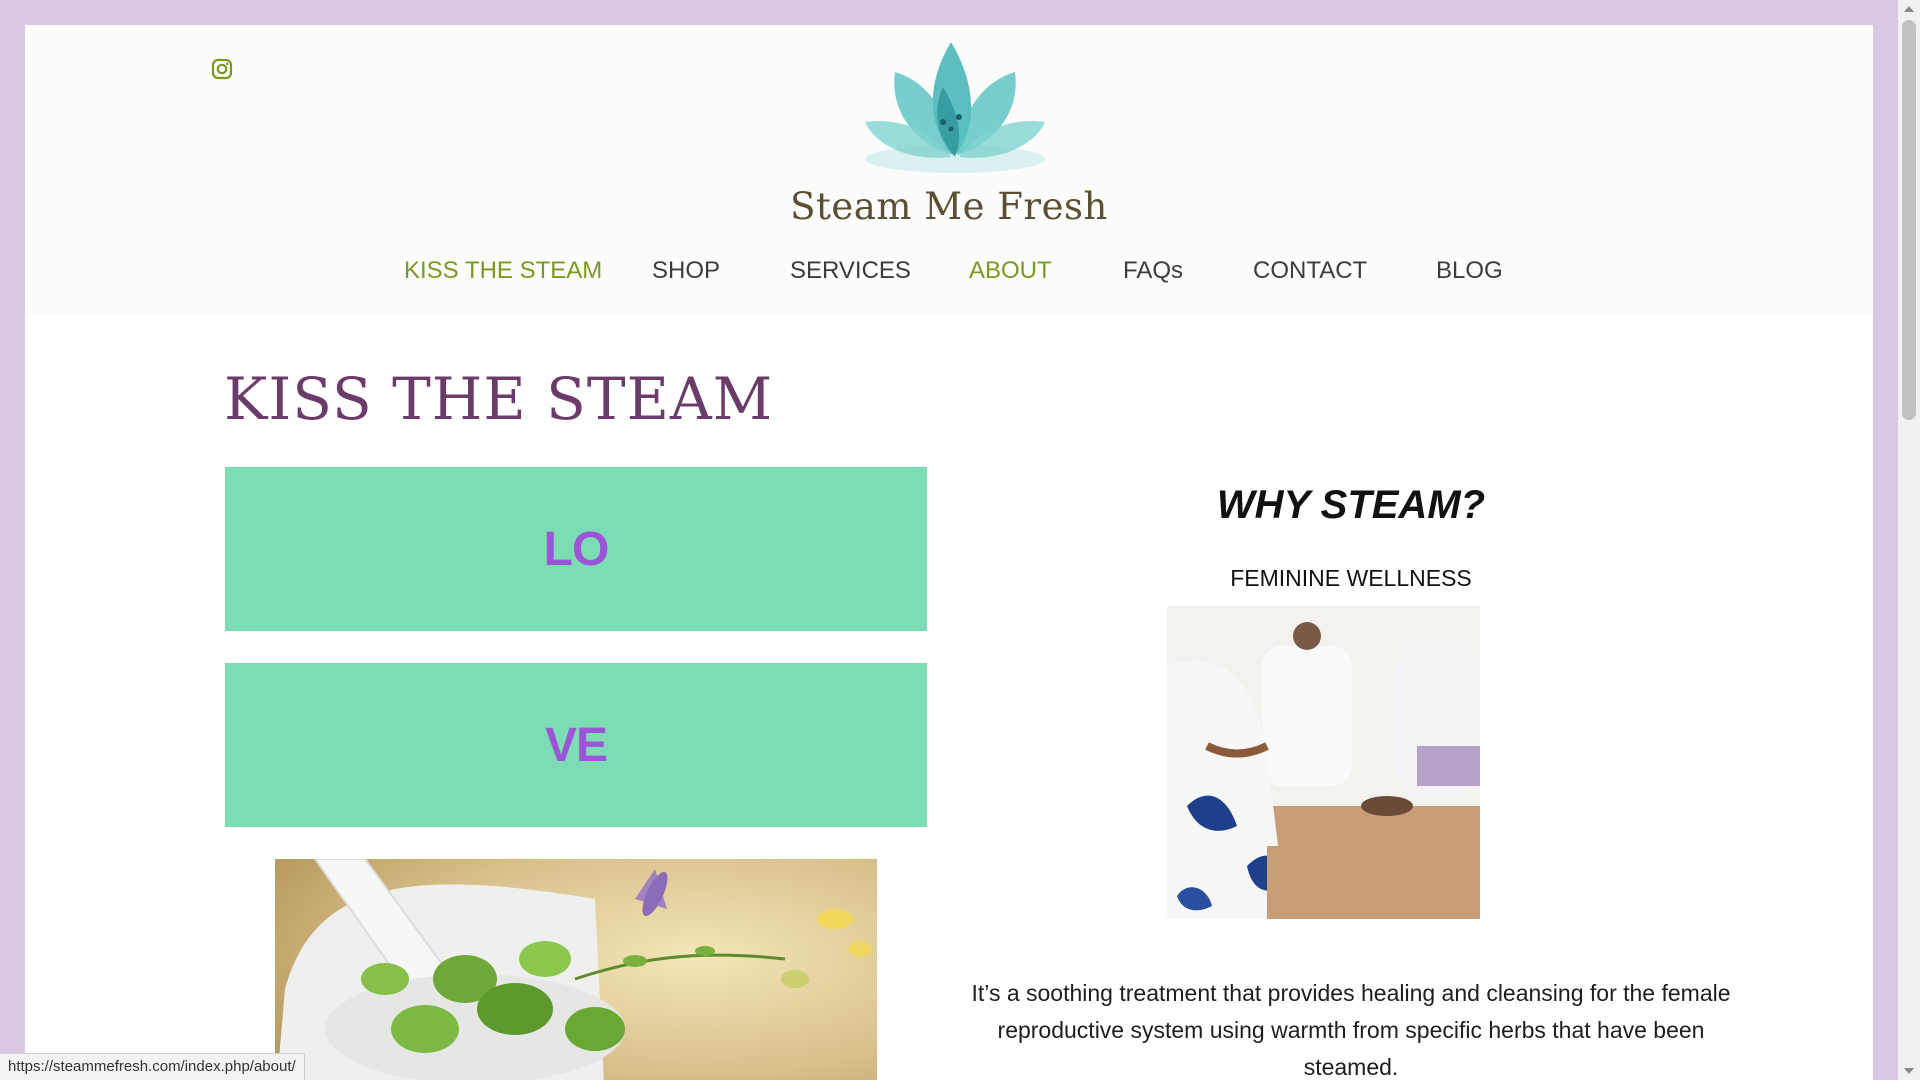 This screenshot has width=1920, height=1080. Describe the element at coordinates (1323, 762) in the screenshot. I see `women-steaming-photo` at that location.